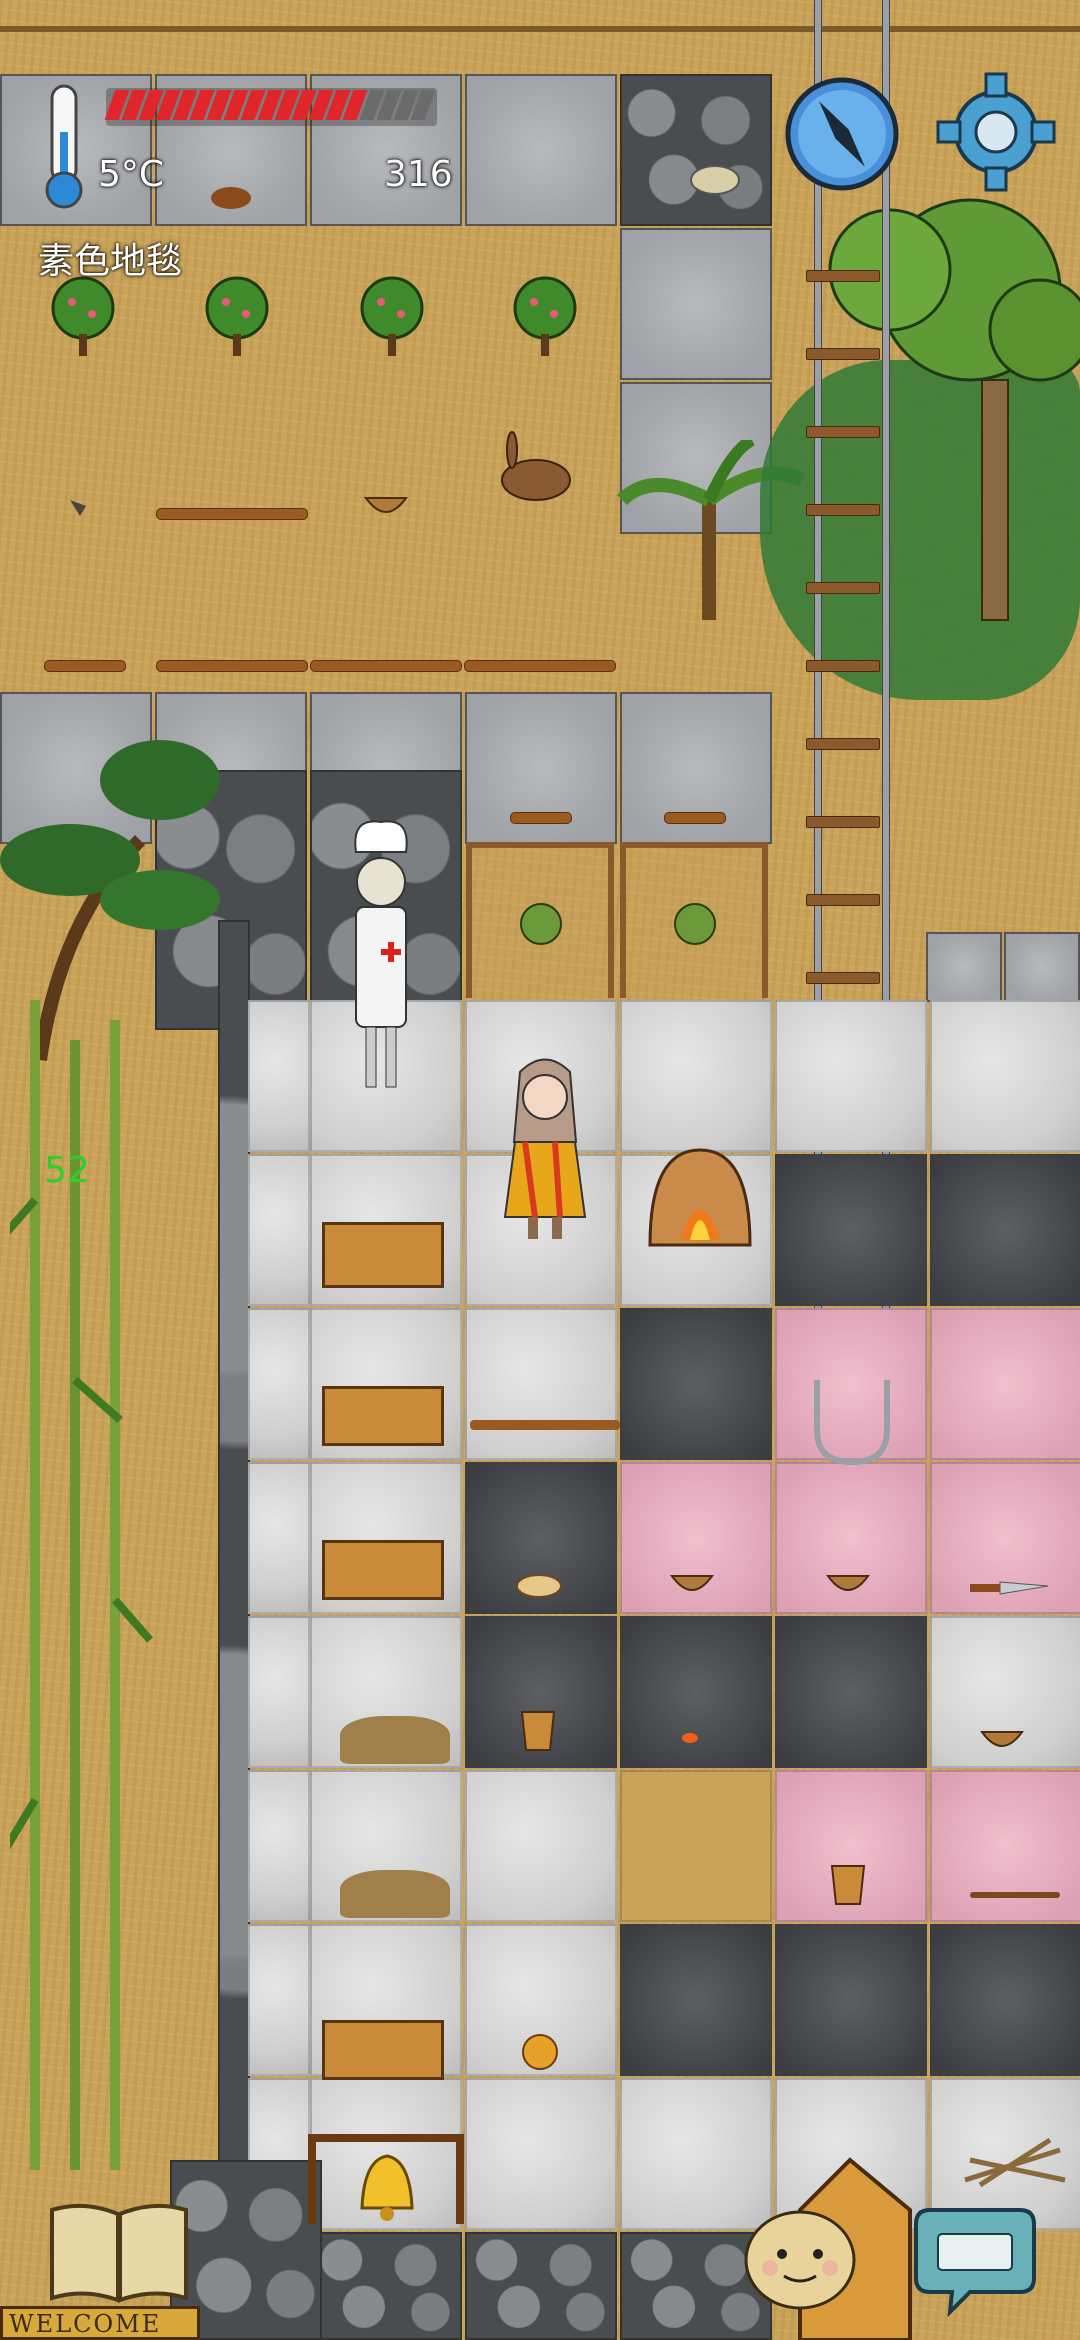 This screenshot has height=2340, width=1080. What do you see at coordinates (996, 132) in the screenshot?
I see `gear-icon` at bounding box center [996, 132].